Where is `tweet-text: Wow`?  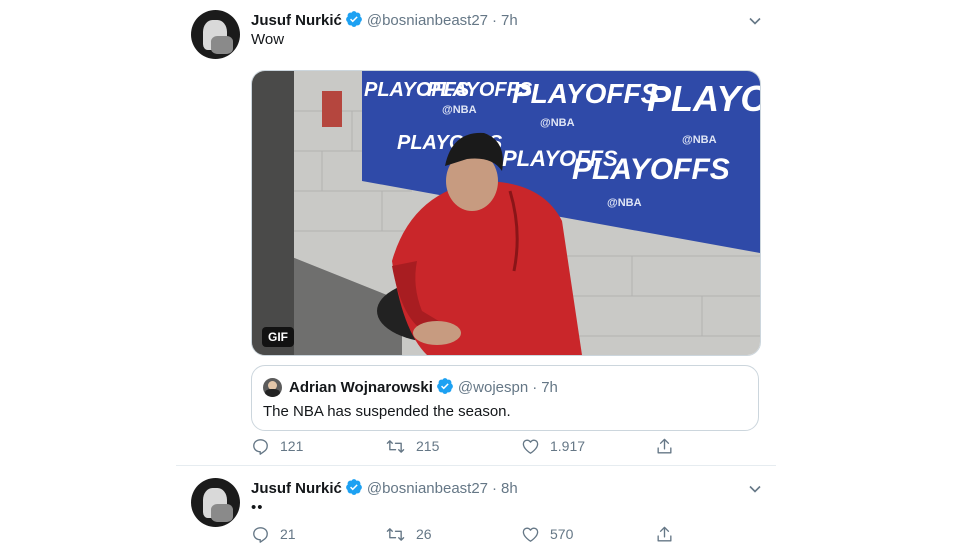 tweet-text: Wow is located at coordinates (268, 39).